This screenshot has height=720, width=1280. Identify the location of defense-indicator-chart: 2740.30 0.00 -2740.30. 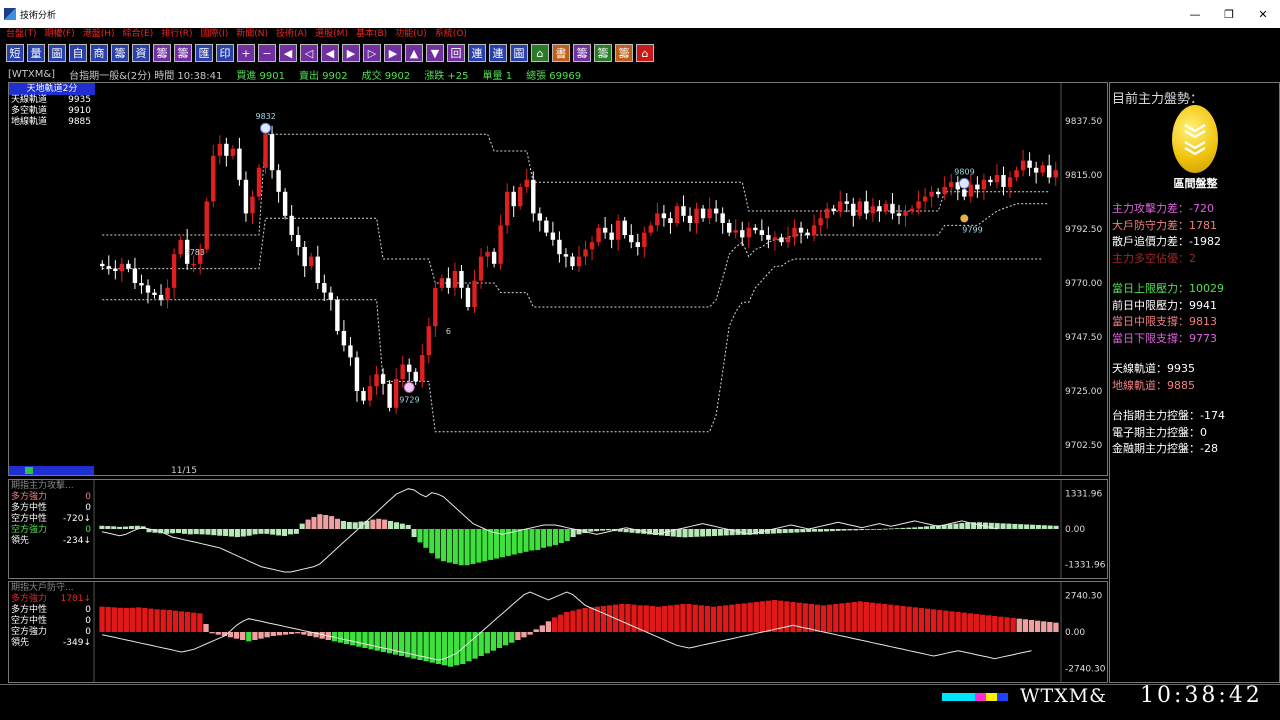
(558, 632).